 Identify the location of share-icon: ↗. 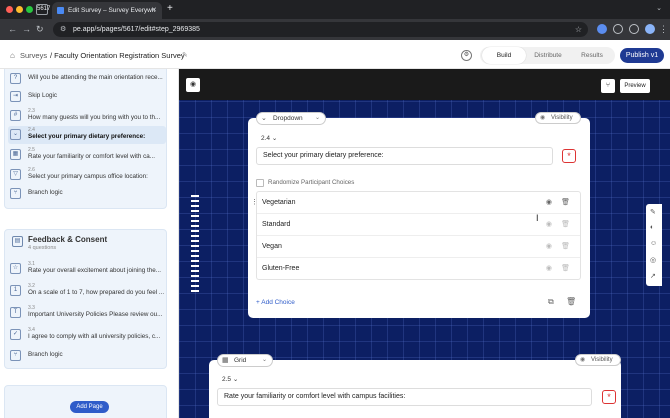
(653, 276).